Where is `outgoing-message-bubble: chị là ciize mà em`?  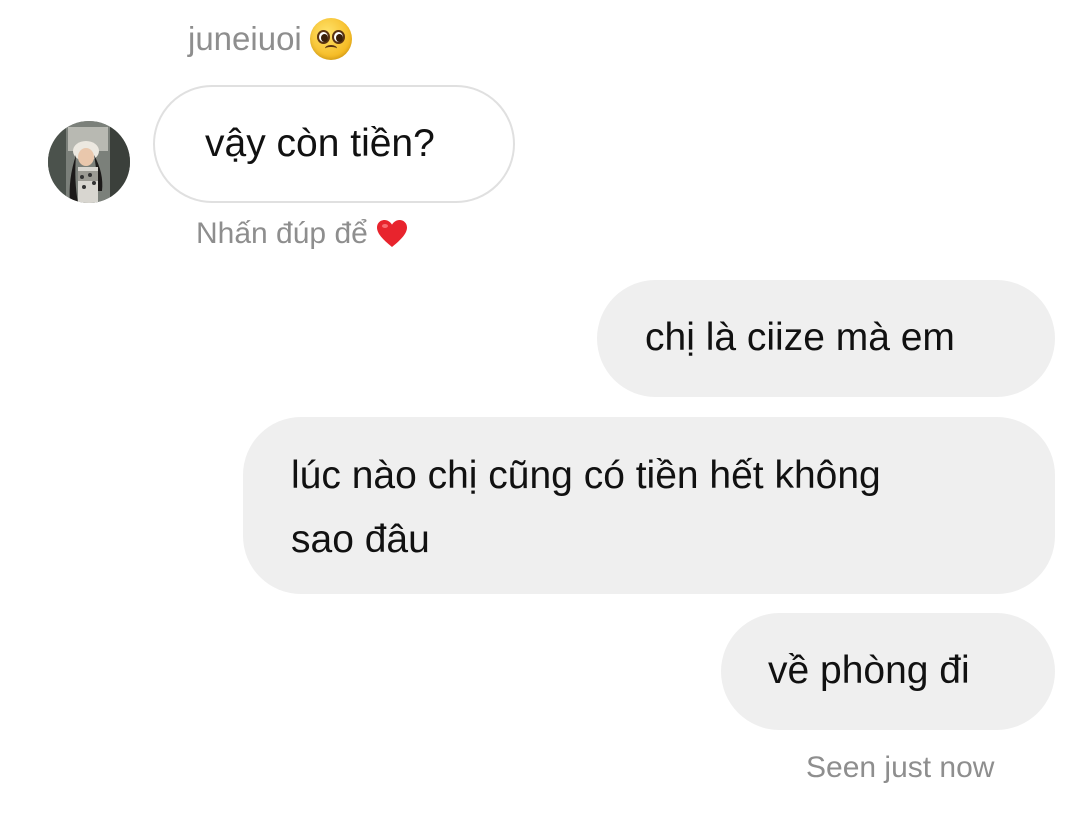
outgoing-message-bubble: chị là ciize mà em is located at coordinates (826, 338).